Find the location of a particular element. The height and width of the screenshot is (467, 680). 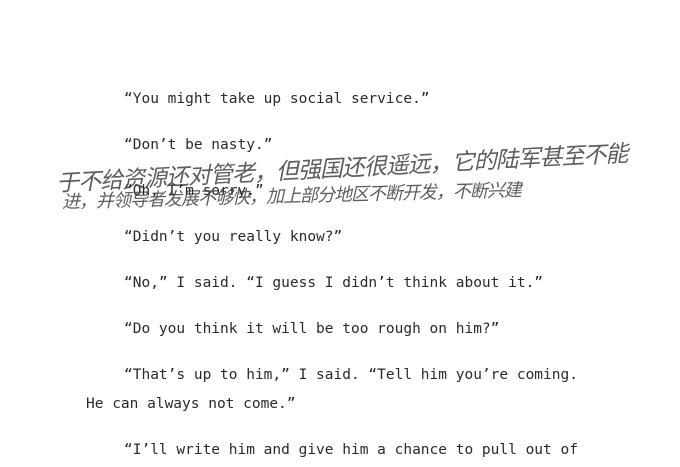

paragraph-line: “Didn’t you really know?” is located at coordinates (233, 237).